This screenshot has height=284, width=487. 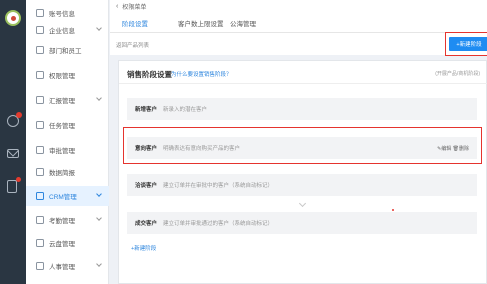 What do you see at coordinates (62, 14) in the screenshot?
I see `menu-label: 账号信息` at bounding box center [62, 14].